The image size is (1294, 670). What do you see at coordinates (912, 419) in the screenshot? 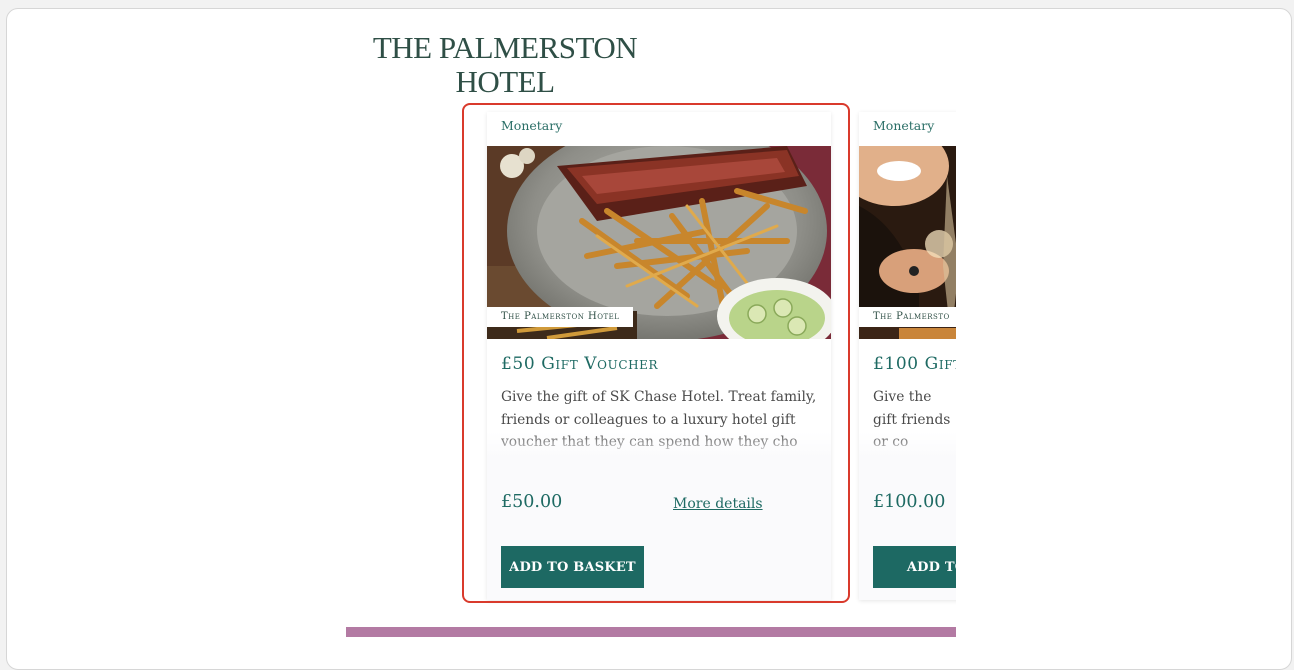
I see `voucher-description: Give the gift friends or co voucher that` at bounding box center [912, 419].